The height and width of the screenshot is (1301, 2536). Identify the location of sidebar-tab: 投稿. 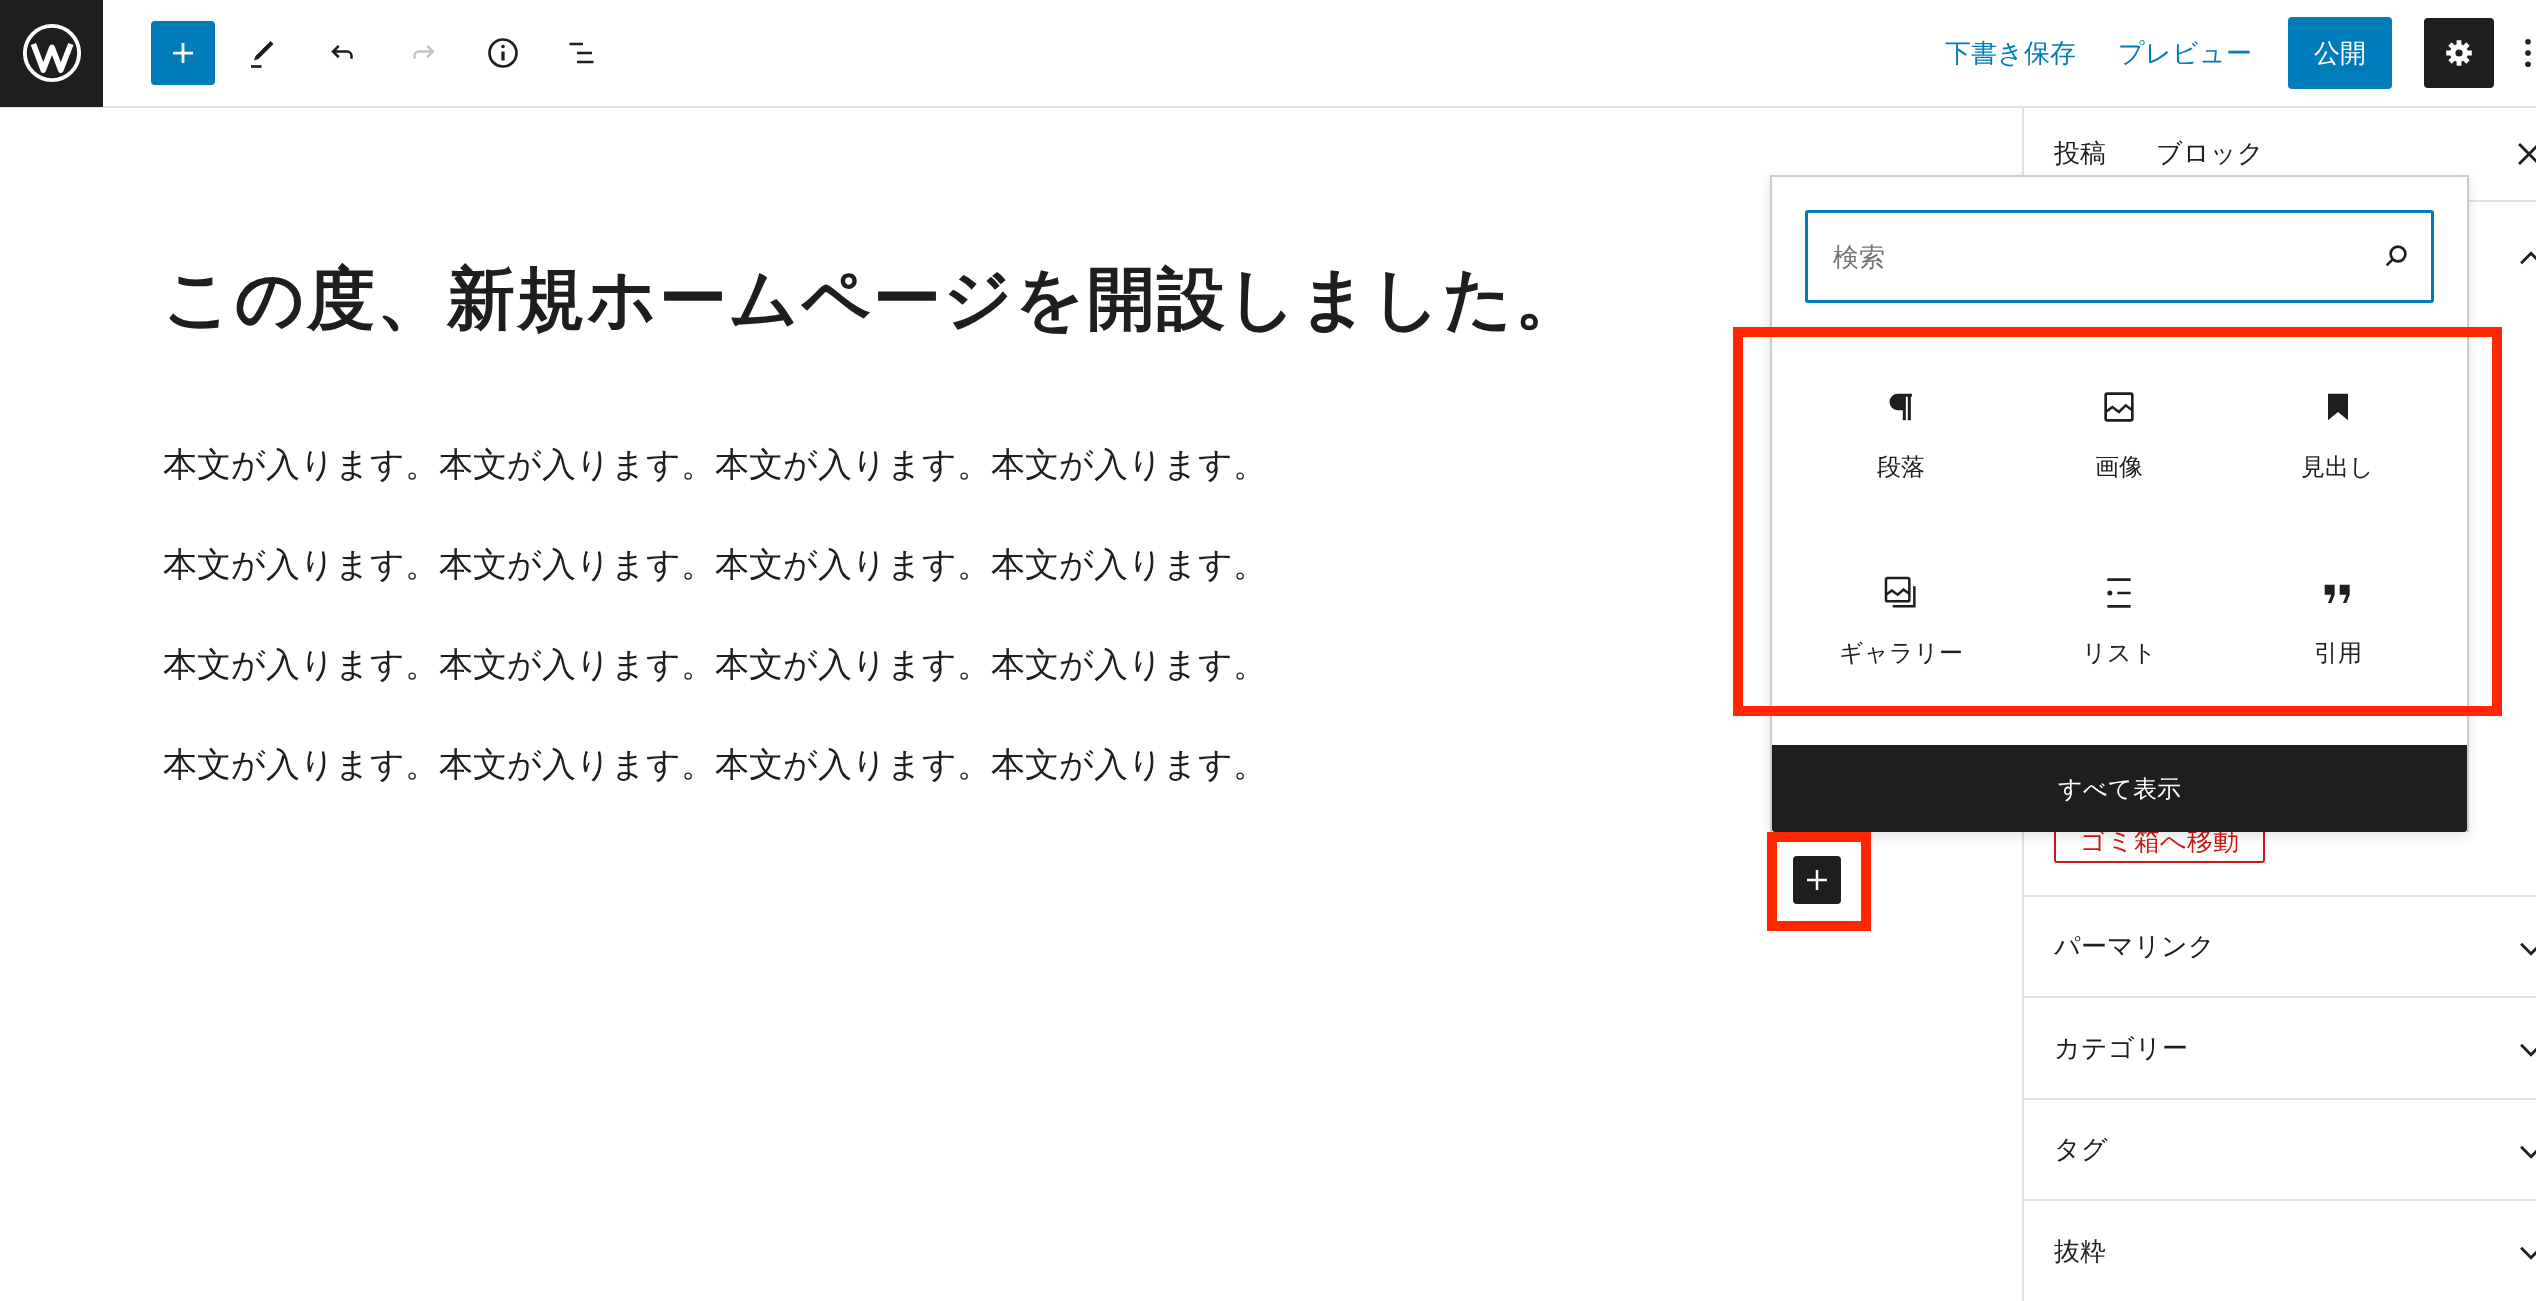
(2080, 154).